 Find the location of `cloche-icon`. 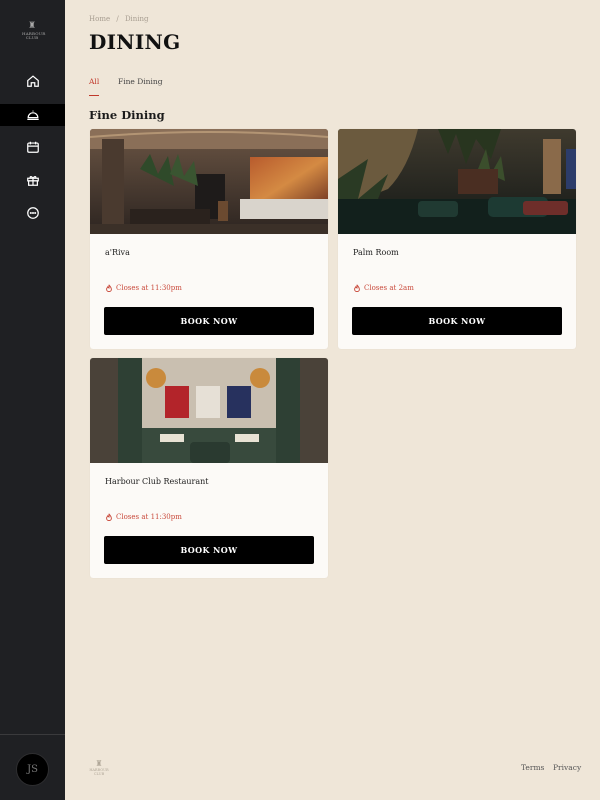

cloche-icon is located at coordinates (32, 115).